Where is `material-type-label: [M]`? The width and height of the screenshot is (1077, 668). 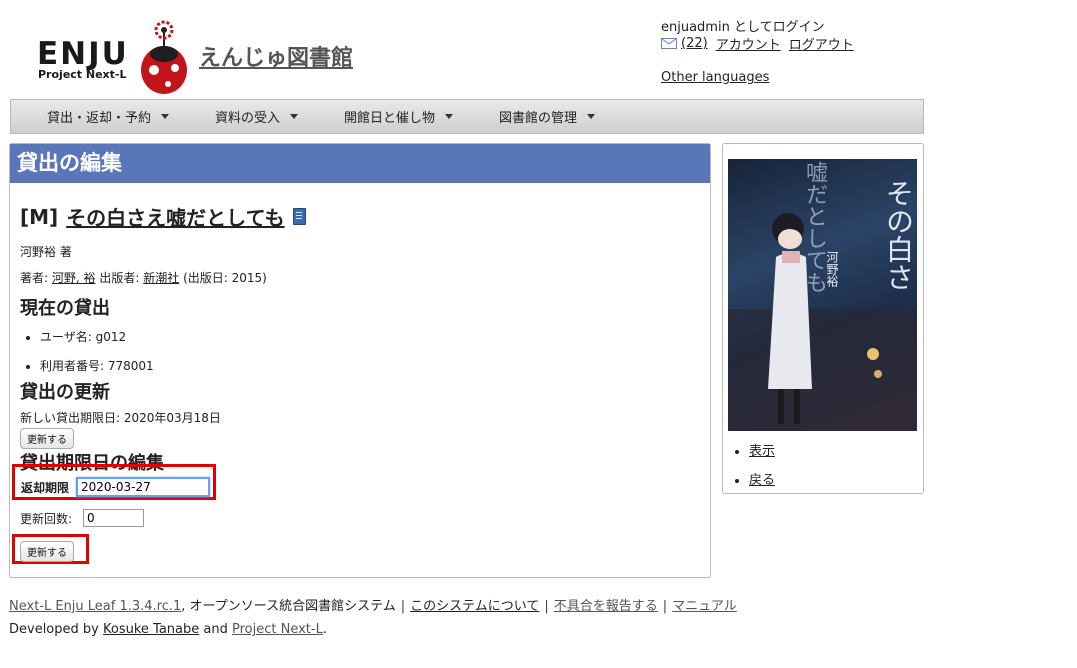
material-type-label: [M] is located at coordinates (39, 216).